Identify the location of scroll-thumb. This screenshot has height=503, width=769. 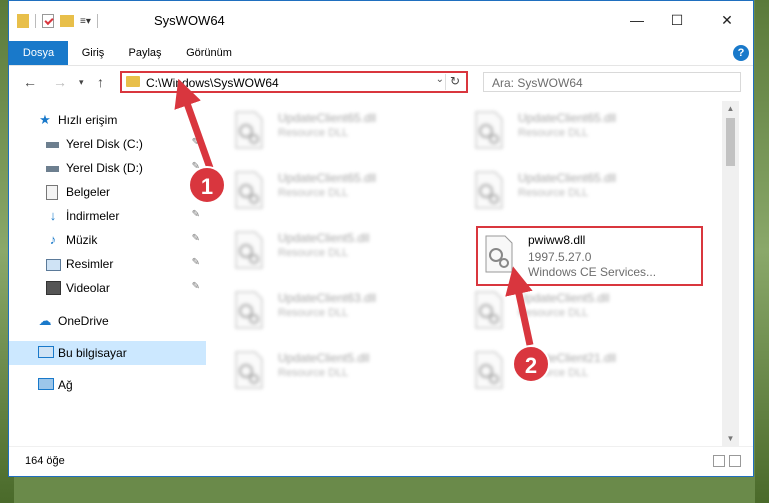
(730, 142).